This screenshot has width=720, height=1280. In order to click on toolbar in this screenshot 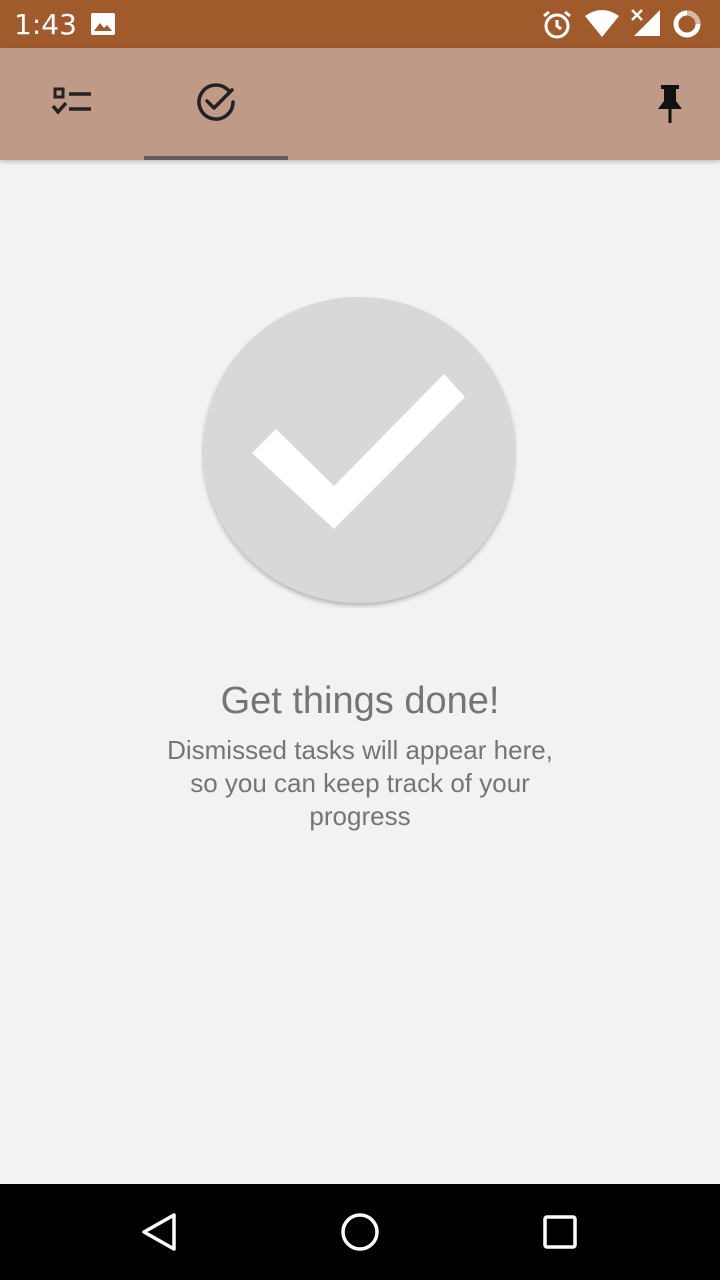, I will do `click(360, 104)`.